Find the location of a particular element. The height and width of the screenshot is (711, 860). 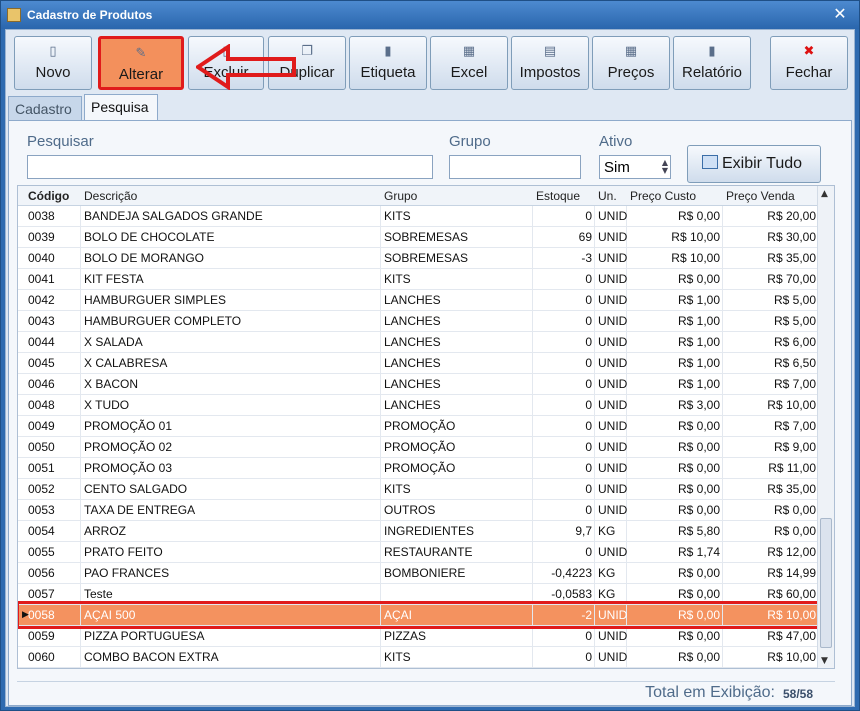

spin-arrows-icon: ▲ ▼ is located at coordinates (665, 167).